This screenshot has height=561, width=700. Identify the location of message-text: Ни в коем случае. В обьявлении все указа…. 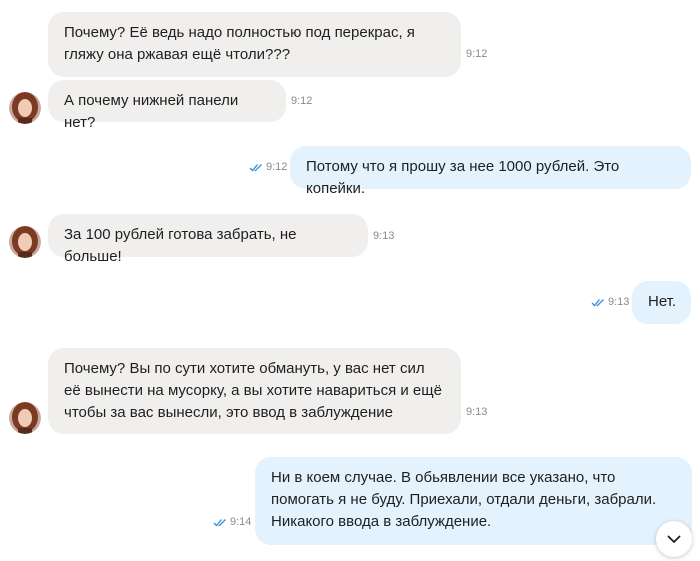
(464, 499).